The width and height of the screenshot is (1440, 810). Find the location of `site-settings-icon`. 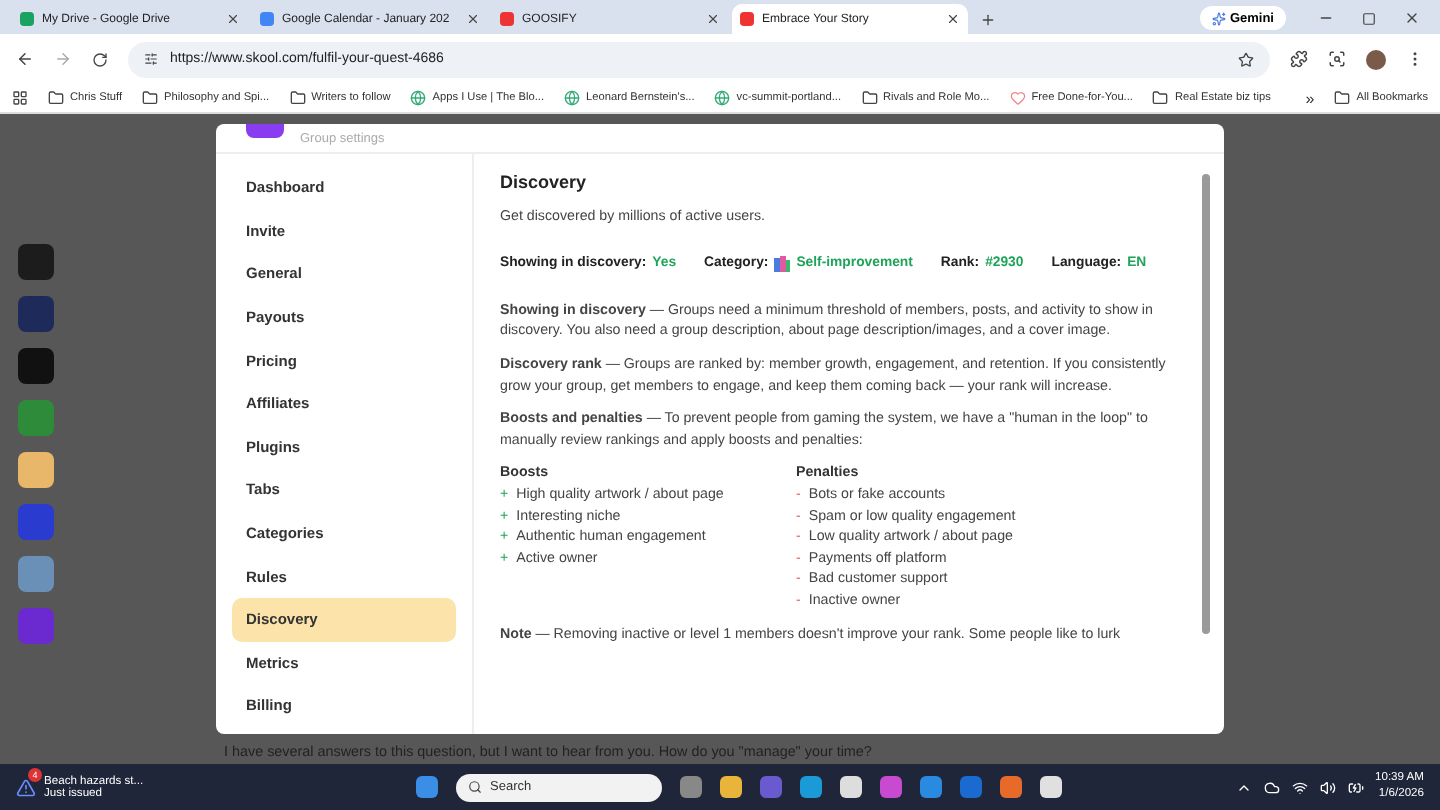

site-settings-icon is located at coordinates (151, 59).